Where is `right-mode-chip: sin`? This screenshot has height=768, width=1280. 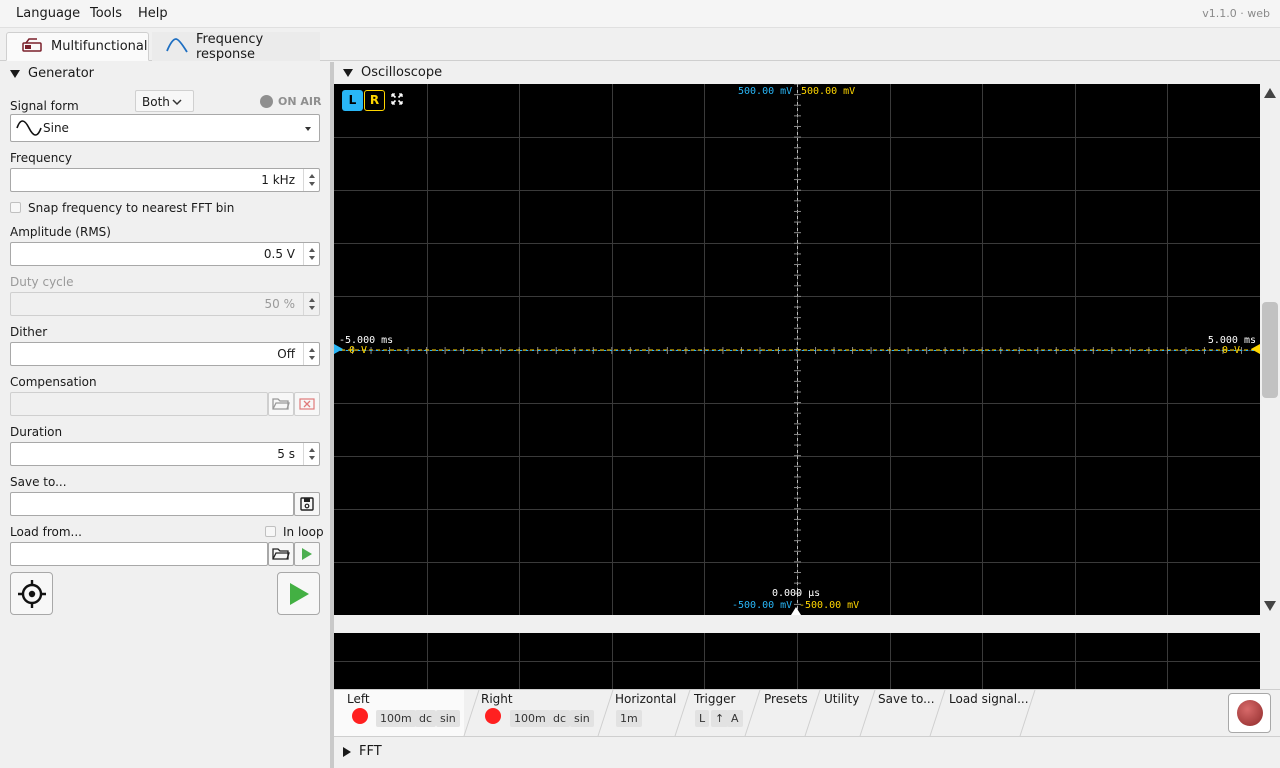 right-mode-chip: sin is located at coordinates (582, 718).